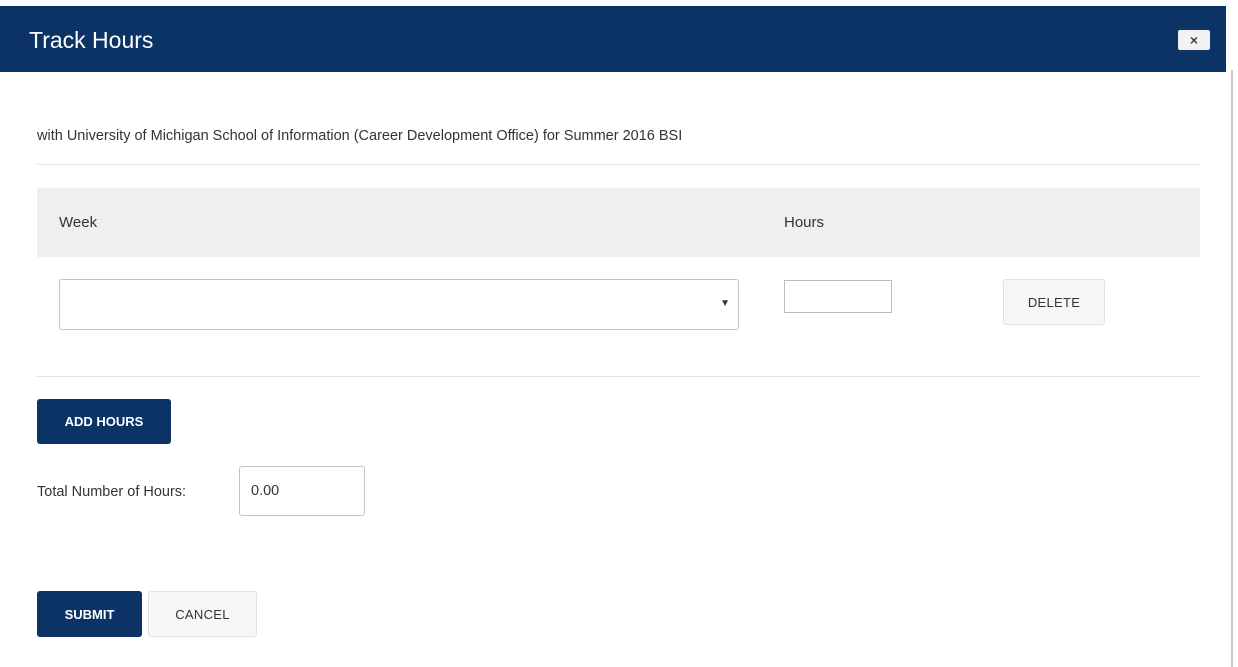 The width and height of the screenshot is (1238, 667). Describe the element at coordinates (202, 614) in the screenshot. I see `cancel-button: CANCEL` at that location.